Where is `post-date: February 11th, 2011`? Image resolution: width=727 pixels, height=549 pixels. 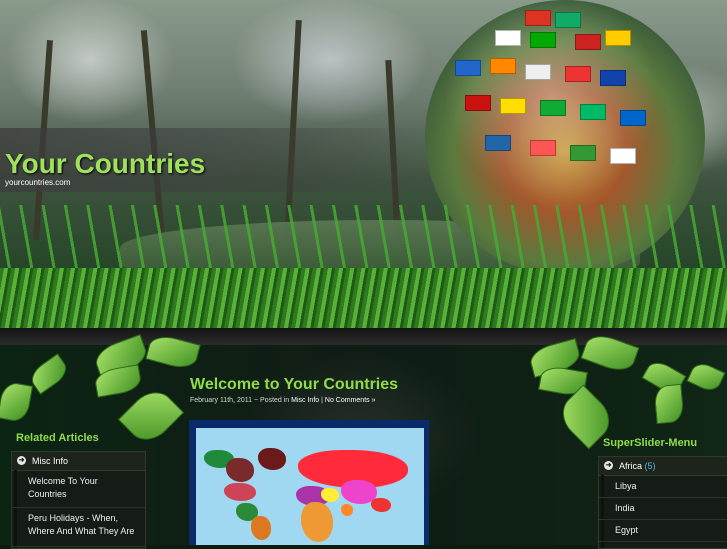
post-date: February 11th, 2011 is located at coordinates (221, 400).